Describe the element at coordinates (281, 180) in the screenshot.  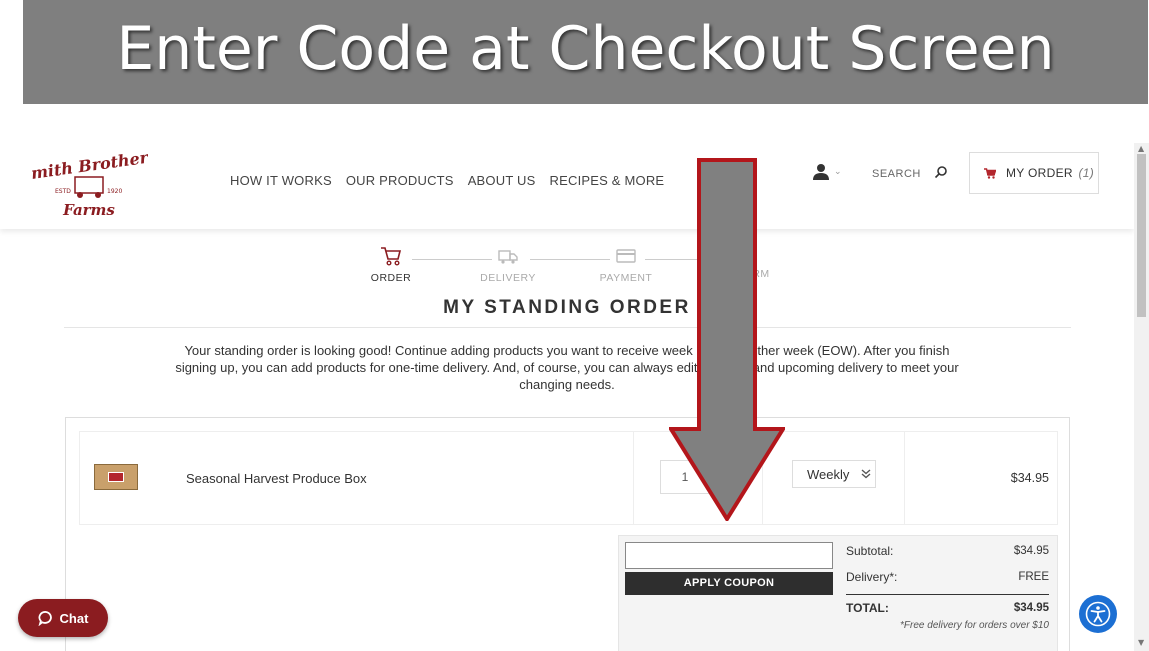
I see `nav-how-it-works: HOW IT WORKS` at that location.